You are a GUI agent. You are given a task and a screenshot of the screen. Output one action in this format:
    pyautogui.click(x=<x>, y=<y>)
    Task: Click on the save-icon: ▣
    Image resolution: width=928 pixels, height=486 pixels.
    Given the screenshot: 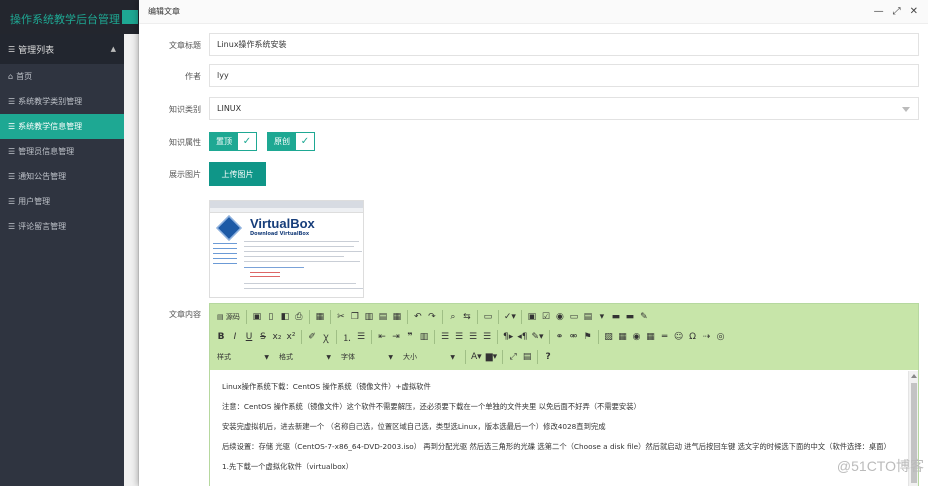 What is the action you would take?
    pyautogui.click(x=257, y=317)
    